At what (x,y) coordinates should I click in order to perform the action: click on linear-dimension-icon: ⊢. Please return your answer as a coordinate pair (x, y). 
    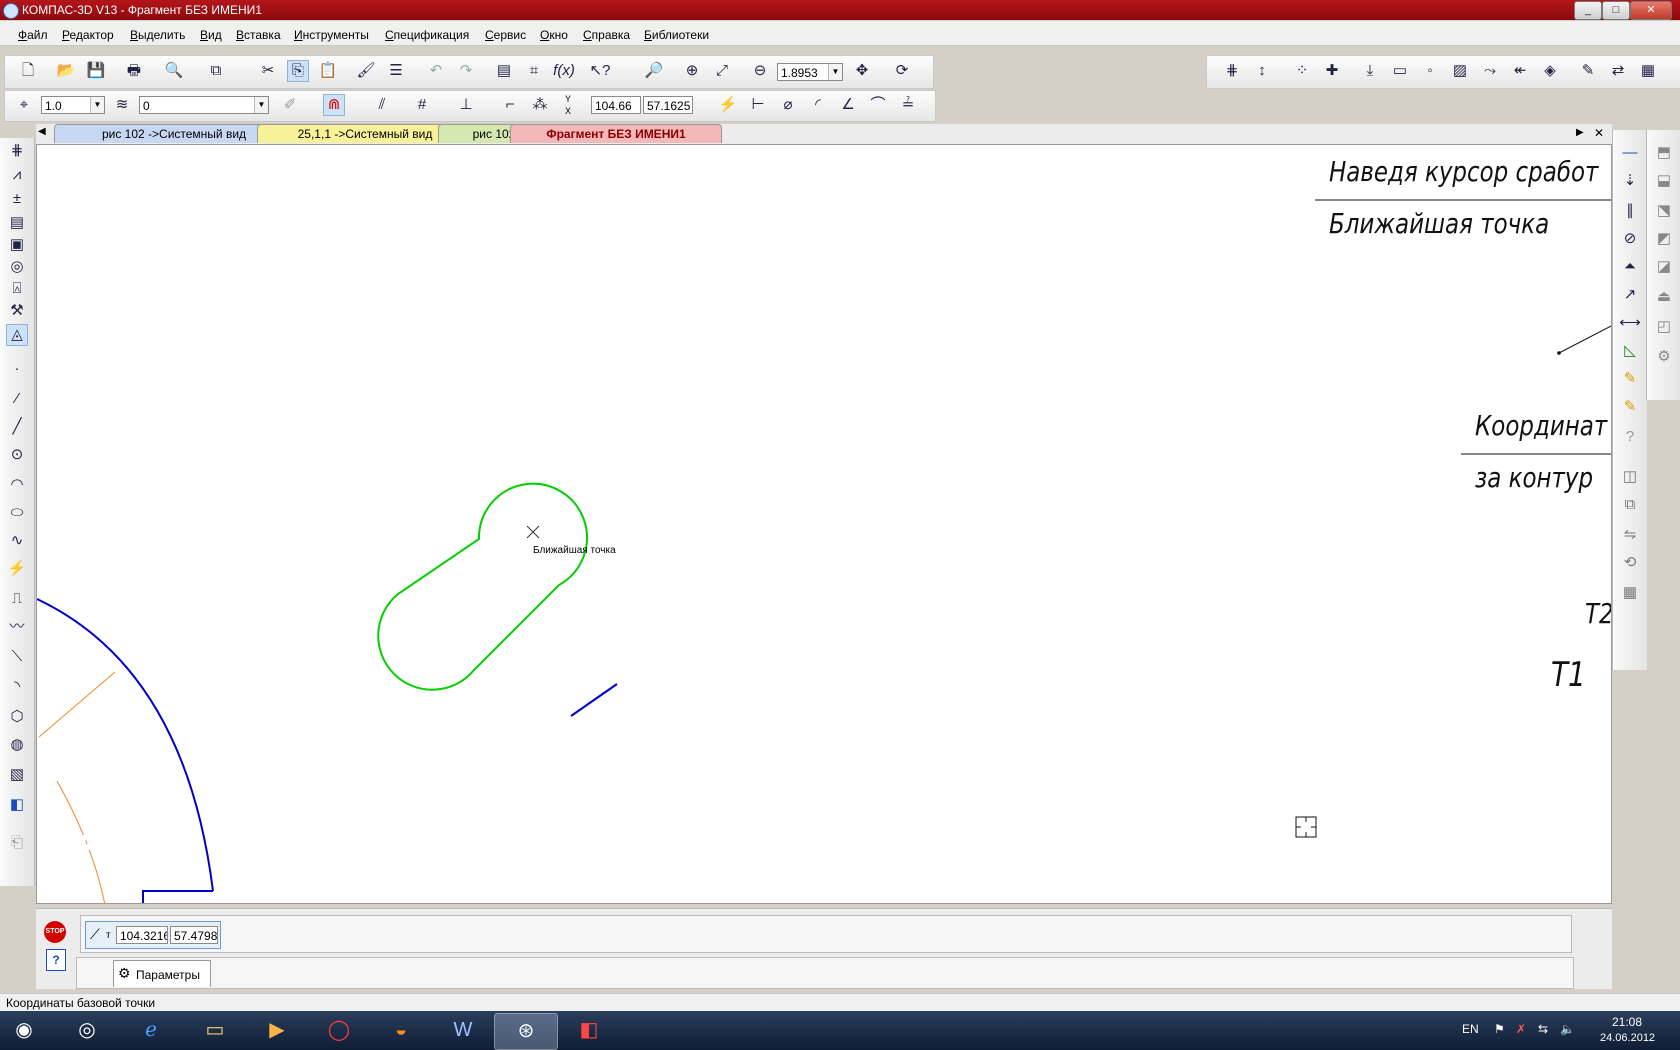
    Looking at the image, I should click on (758, 105).